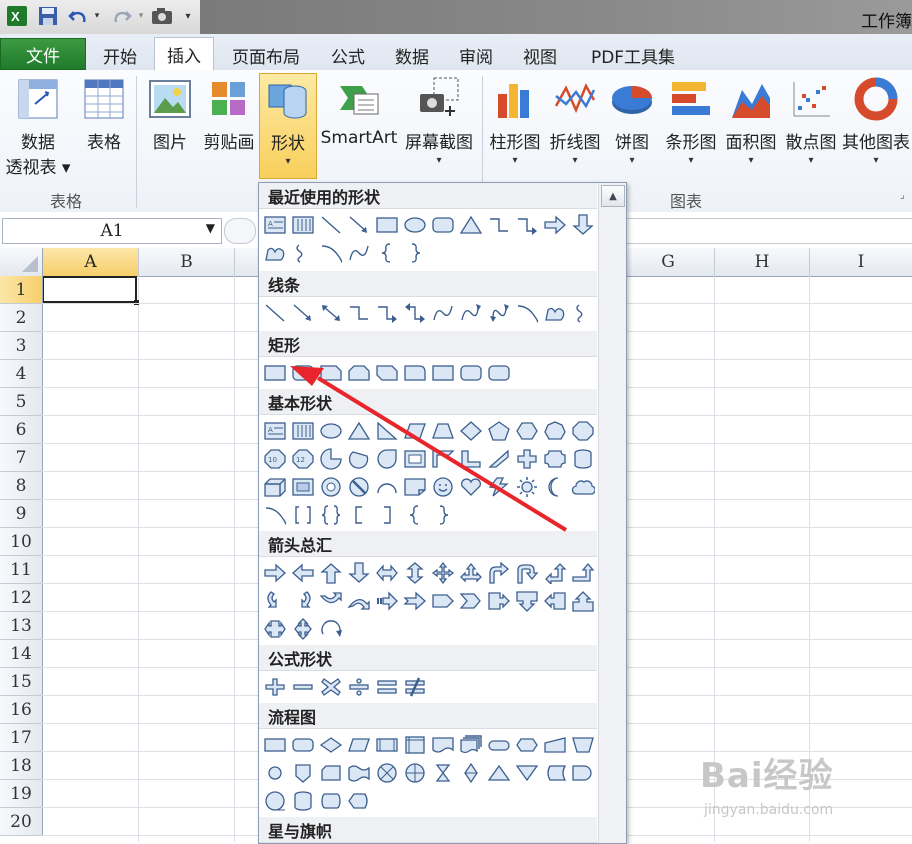 The height and width of the screenshot is (844, 912). What do you see at coordinates (443, 515) in the screenshot?
I see `shape-rbrace-icon` at bounding box center [443, 515].